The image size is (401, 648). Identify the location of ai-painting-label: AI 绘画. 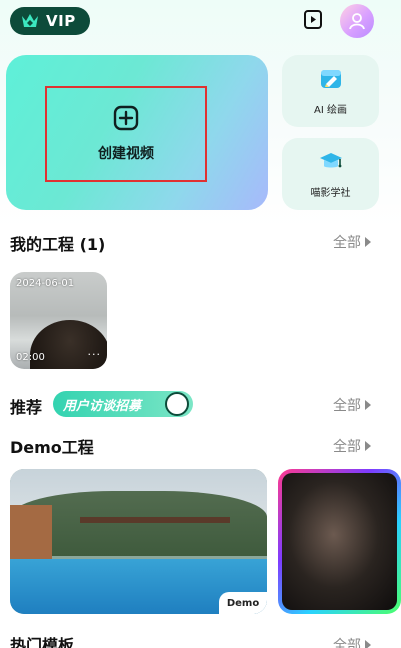
(330, 110).